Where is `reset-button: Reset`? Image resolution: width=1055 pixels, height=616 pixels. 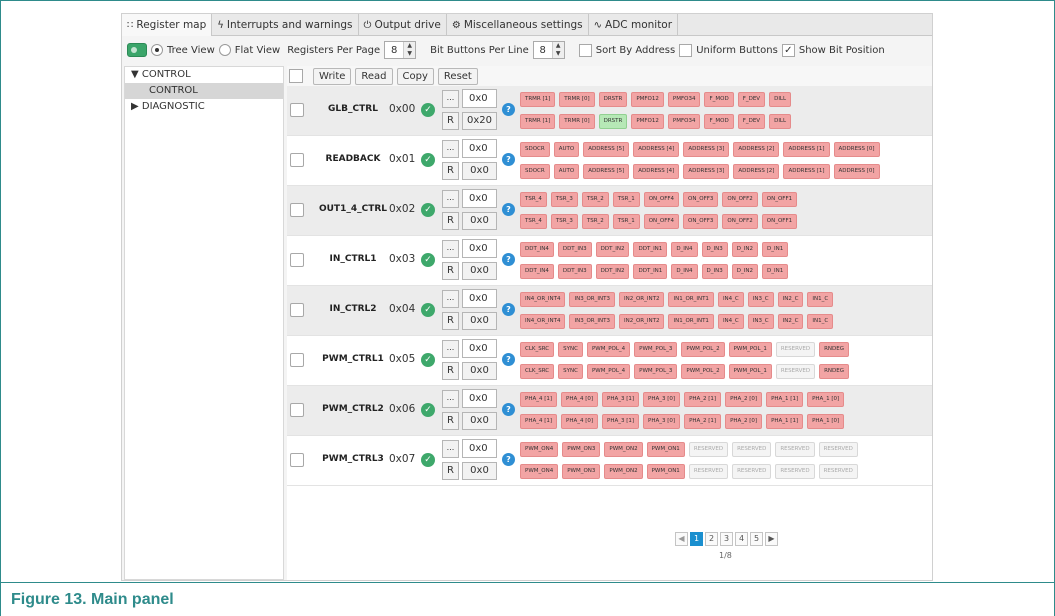
reset-button: Reset is located at coordinates (457, 76).